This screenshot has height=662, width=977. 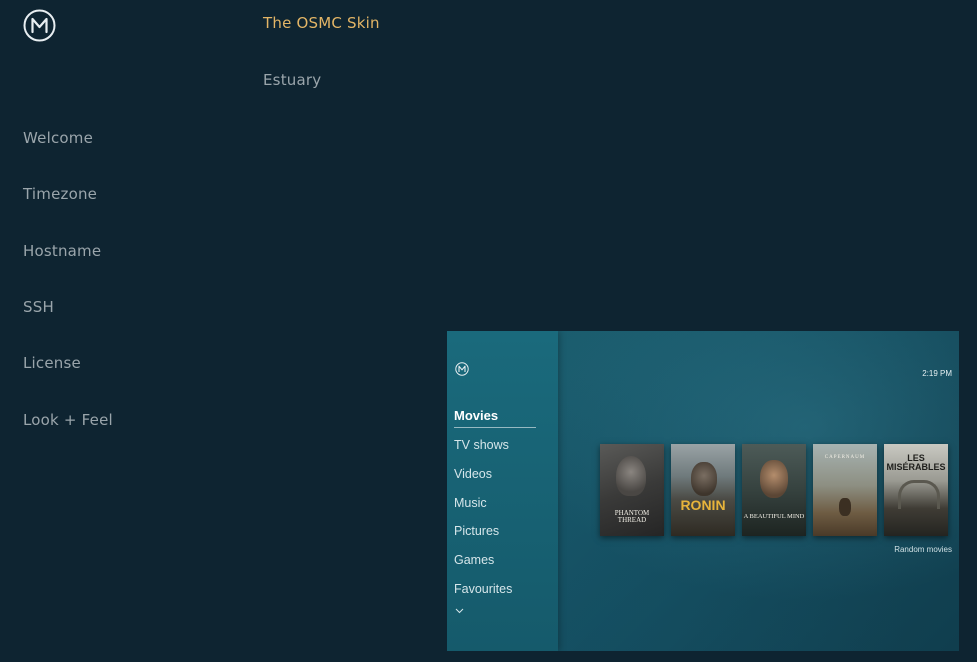 I want to click on preview-menu-music: Music, so click(x=470, y=503).